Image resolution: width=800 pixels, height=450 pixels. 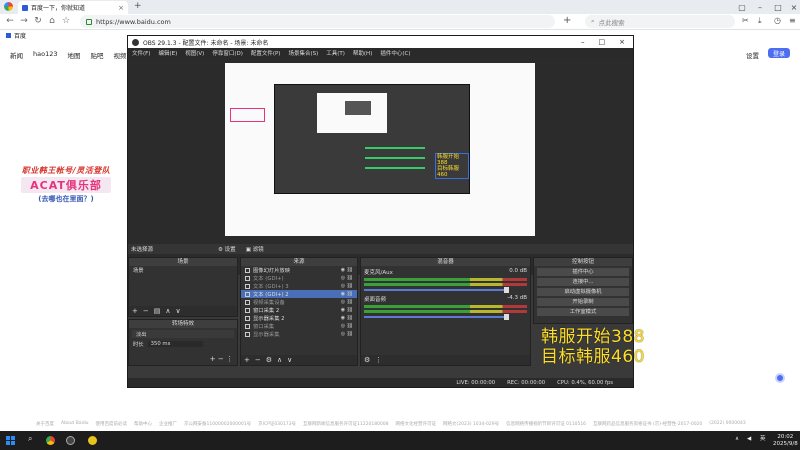 What do you see at coordinates (745, 20) in the screenshot?
I see `cut-icon: ✂` at bounding box center [745, 20].